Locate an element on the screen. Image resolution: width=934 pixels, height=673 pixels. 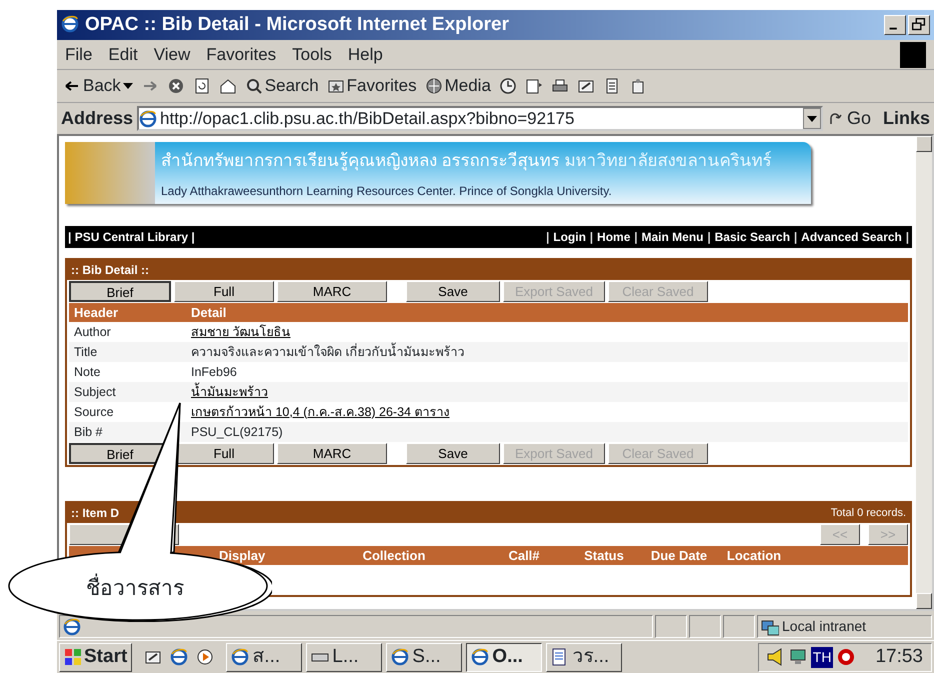
column-header: Header is located at coordinates (96, 313).